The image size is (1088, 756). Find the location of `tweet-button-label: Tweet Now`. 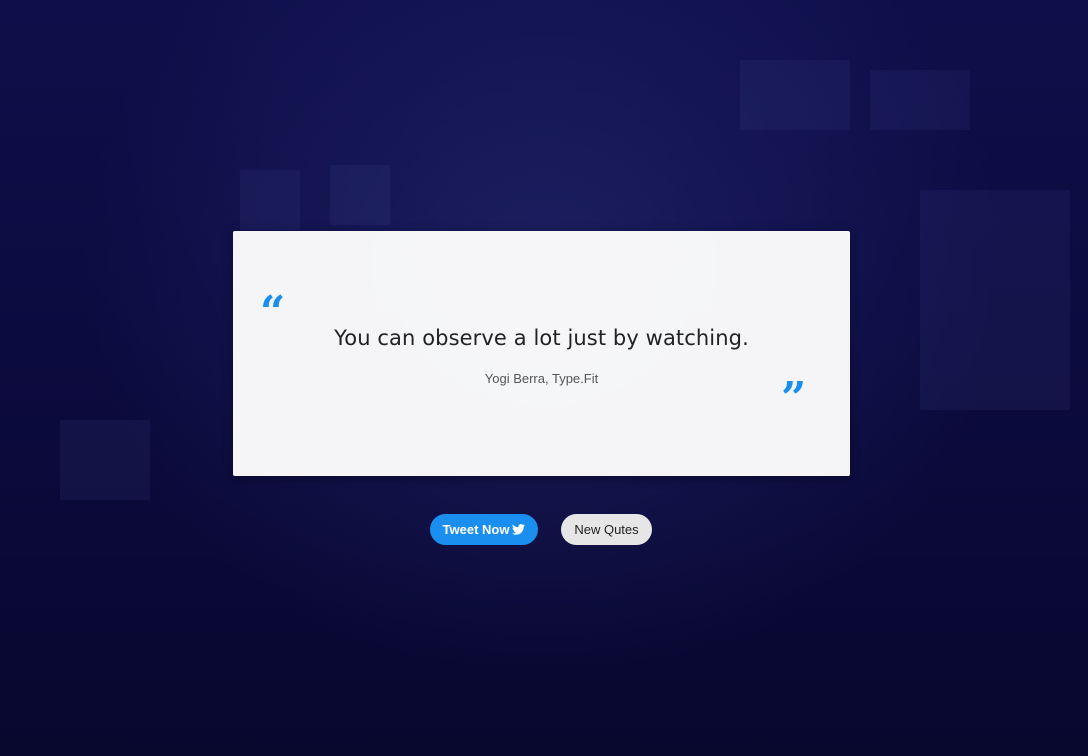

tweet-button-label: Tweet Now is located at coordinates (476, 529).